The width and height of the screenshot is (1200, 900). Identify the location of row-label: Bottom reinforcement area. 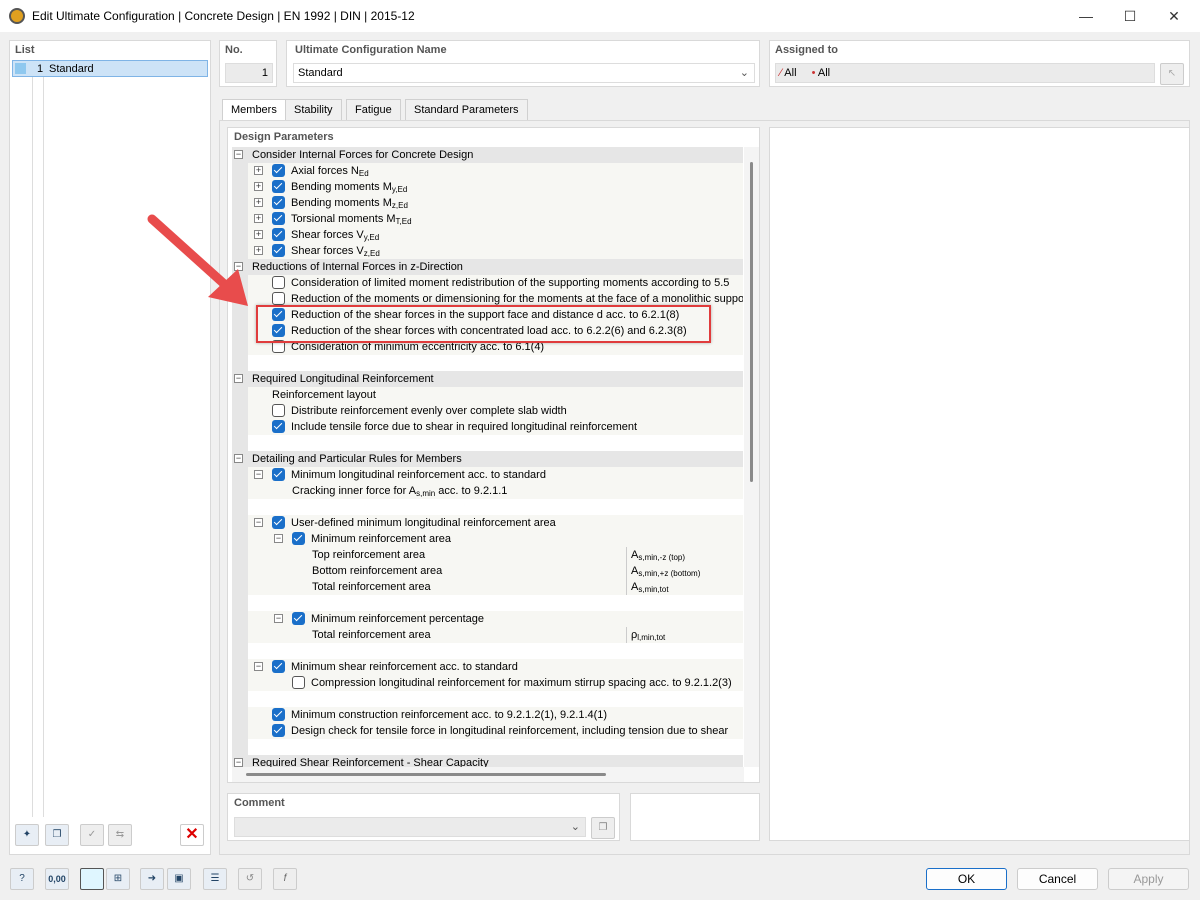
(377, 571).